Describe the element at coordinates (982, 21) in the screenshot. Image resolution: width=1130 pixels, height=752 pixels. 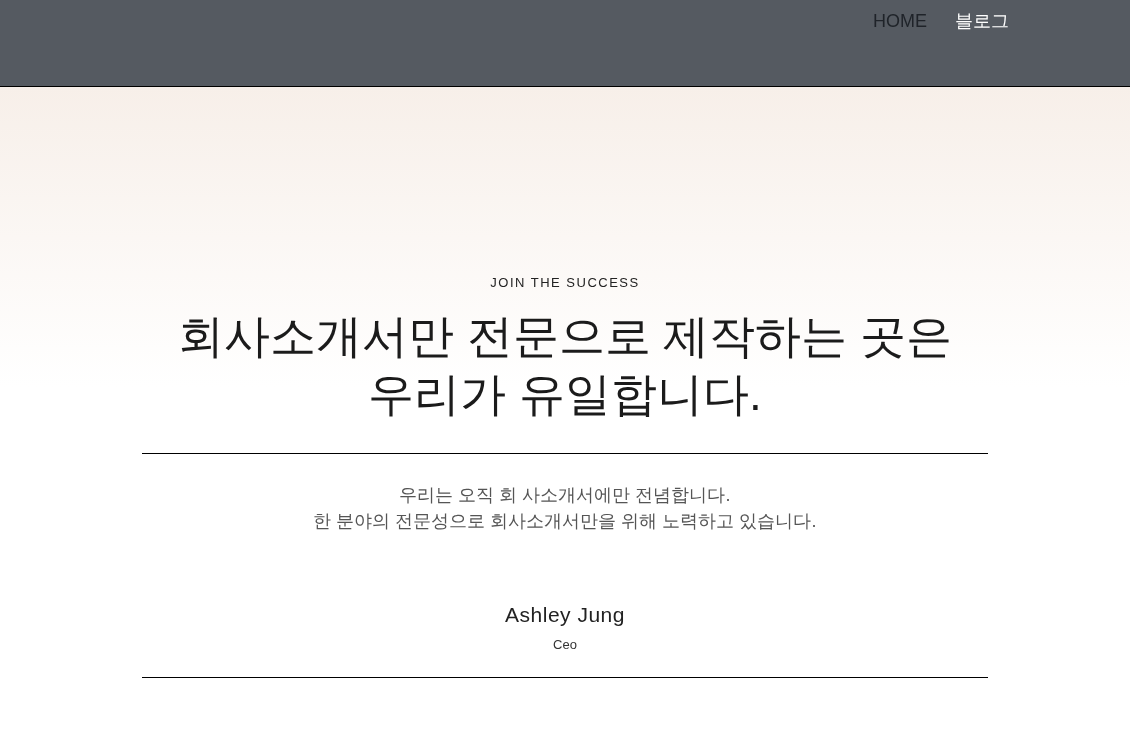
I see `nav-link: 블로그` at that location.